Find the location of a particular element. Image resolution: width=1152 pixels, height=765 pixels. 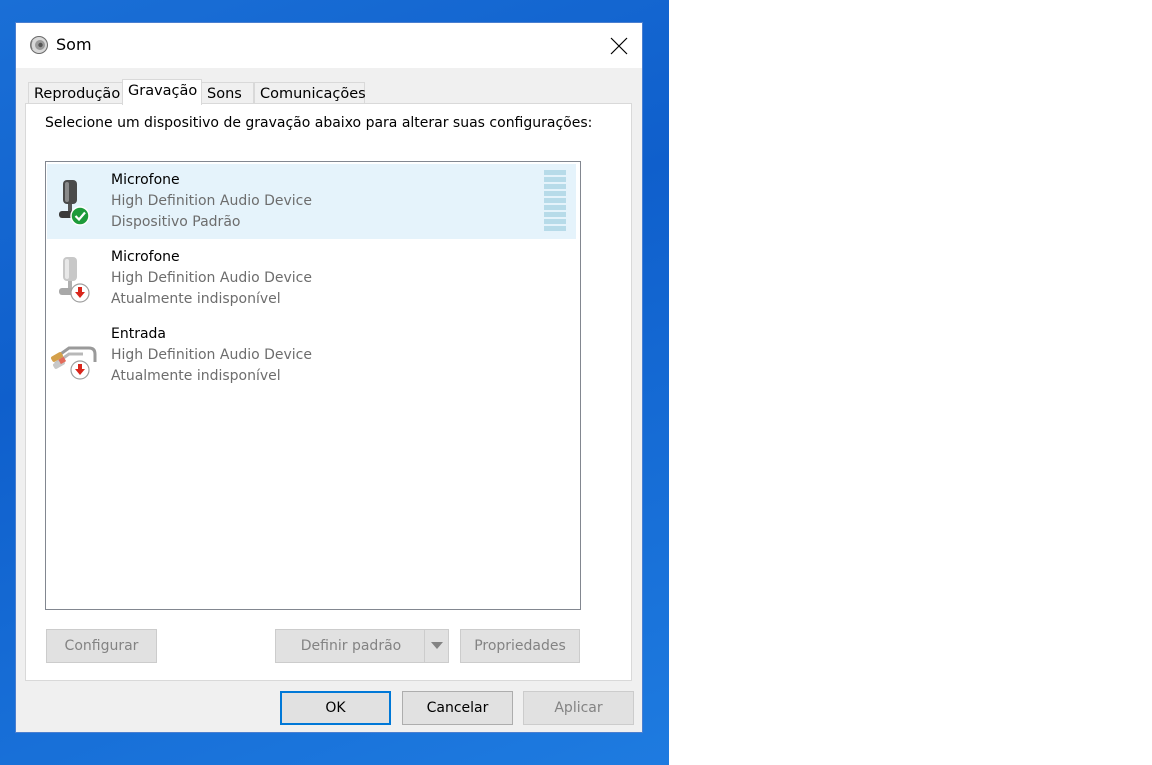

title-bar: Som is located at coordinates (329, 45).